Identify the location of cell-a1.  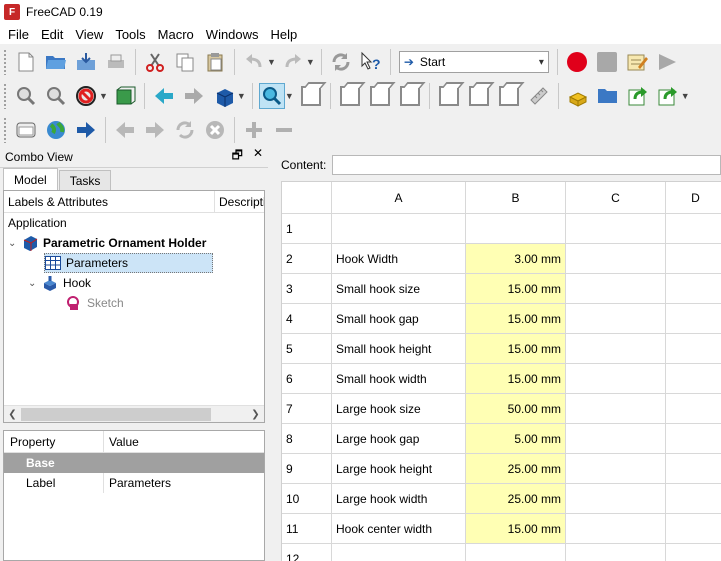
(399, 229).